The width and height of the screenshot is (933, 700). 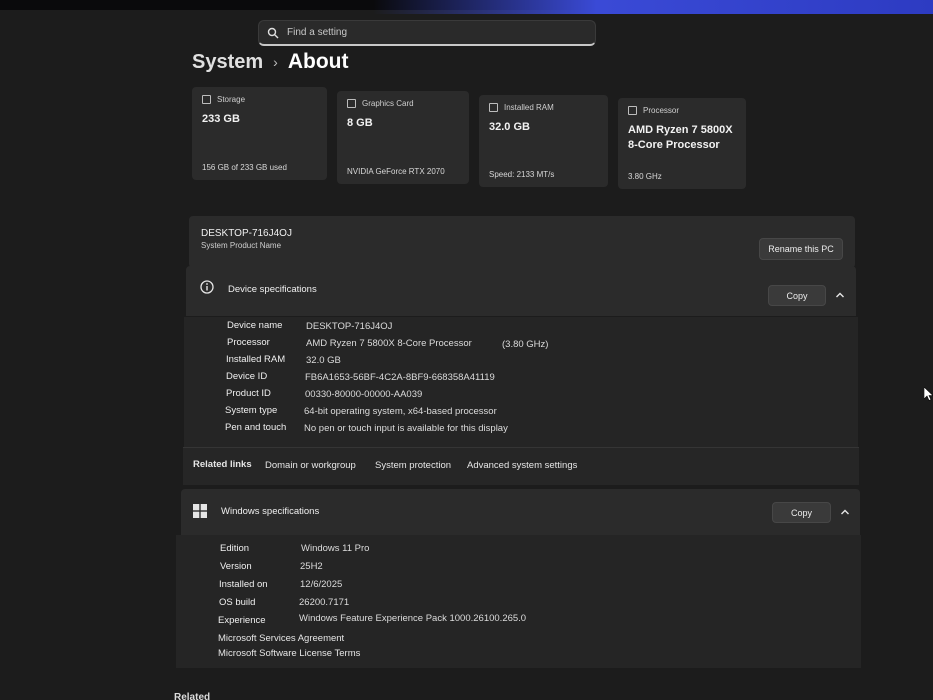 What do you see at coordinates (237, 602) in the screenshot?
I see `spec-label: OS build` at bounding box center [237, 602].